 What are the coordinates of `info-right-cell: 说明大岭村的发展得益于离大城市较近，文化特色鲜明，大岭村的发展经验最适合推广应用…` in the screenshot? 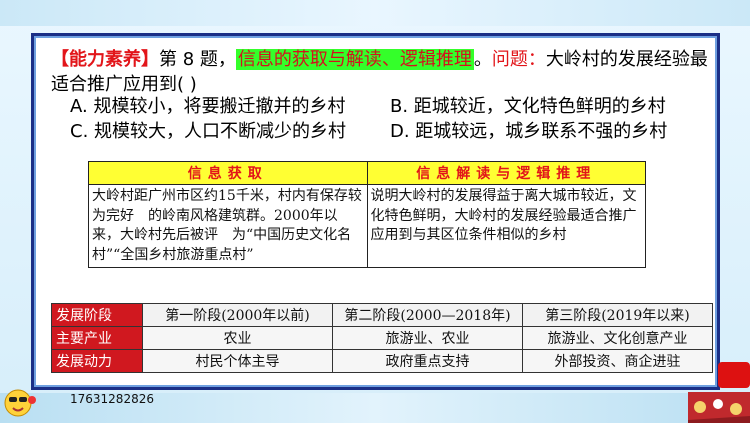 It's located at (506, 226).